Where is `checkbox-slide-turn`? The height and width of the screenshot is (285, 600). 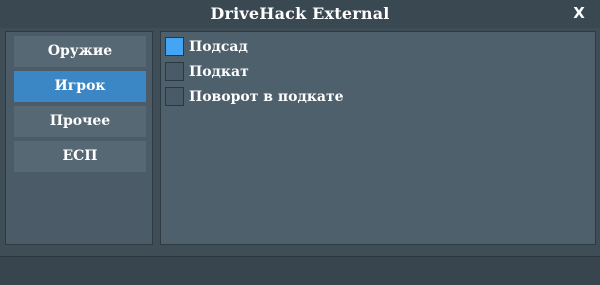 checkbox-slide-turn is located at coordinates (174, 96).